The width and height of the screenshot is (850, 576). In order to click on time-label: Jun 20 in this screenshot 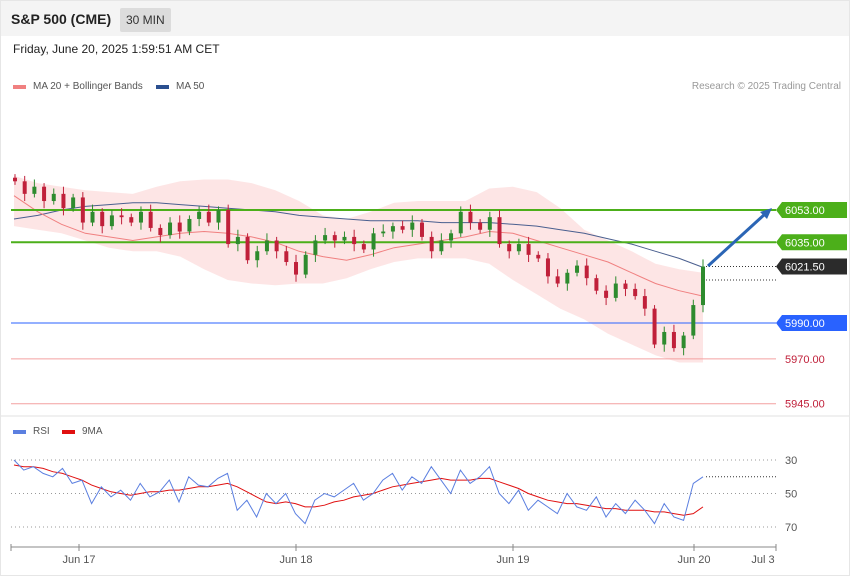, I will do `click(693, 560)`.